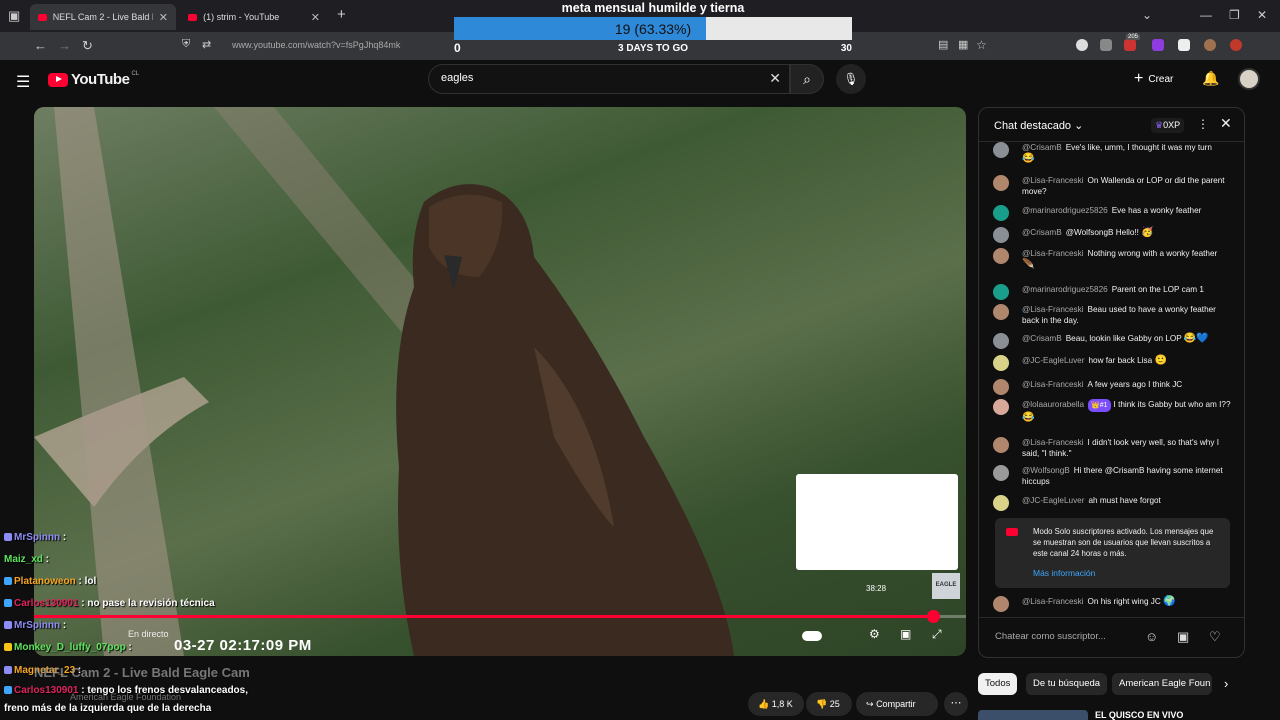 The width and height of the screenshot is (1280, 720). What do you see at coordinates (1113, 235) in the screenshot?
I see `chat-message: @CrisamB @WolfsongB Hello!! 🥳` at bounding box center [1113, 235].